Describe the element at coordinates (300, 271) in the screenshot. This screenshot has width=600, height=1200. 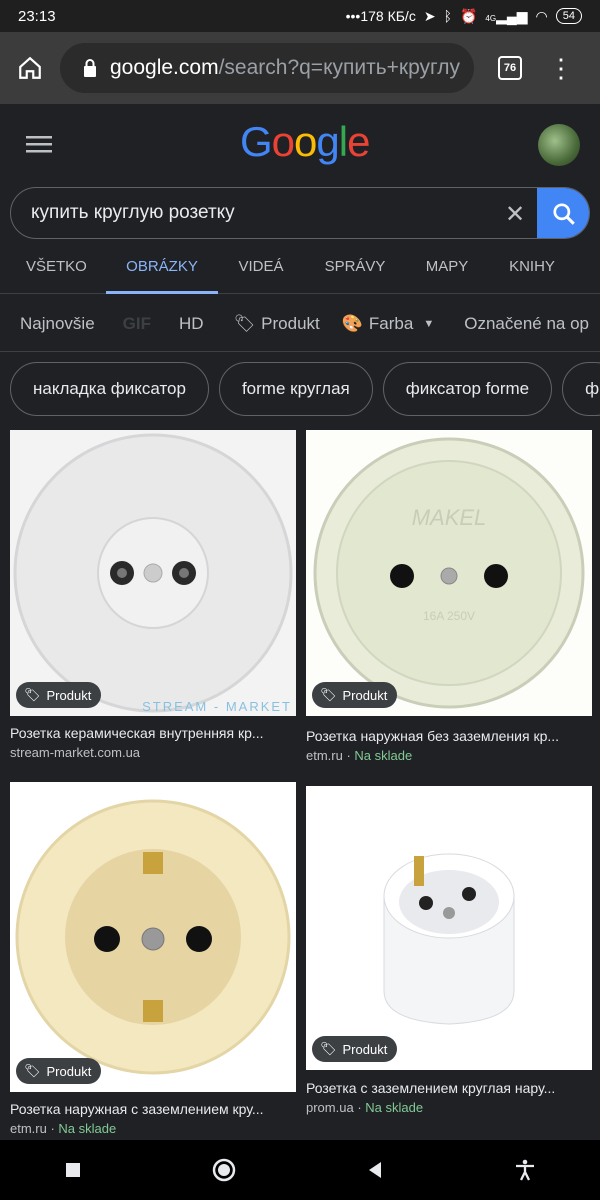
I see `search-tabs: VŠETKO OBRÁZKY VIDEÁ SPRÁVY MAPY KNIHY` at that location.